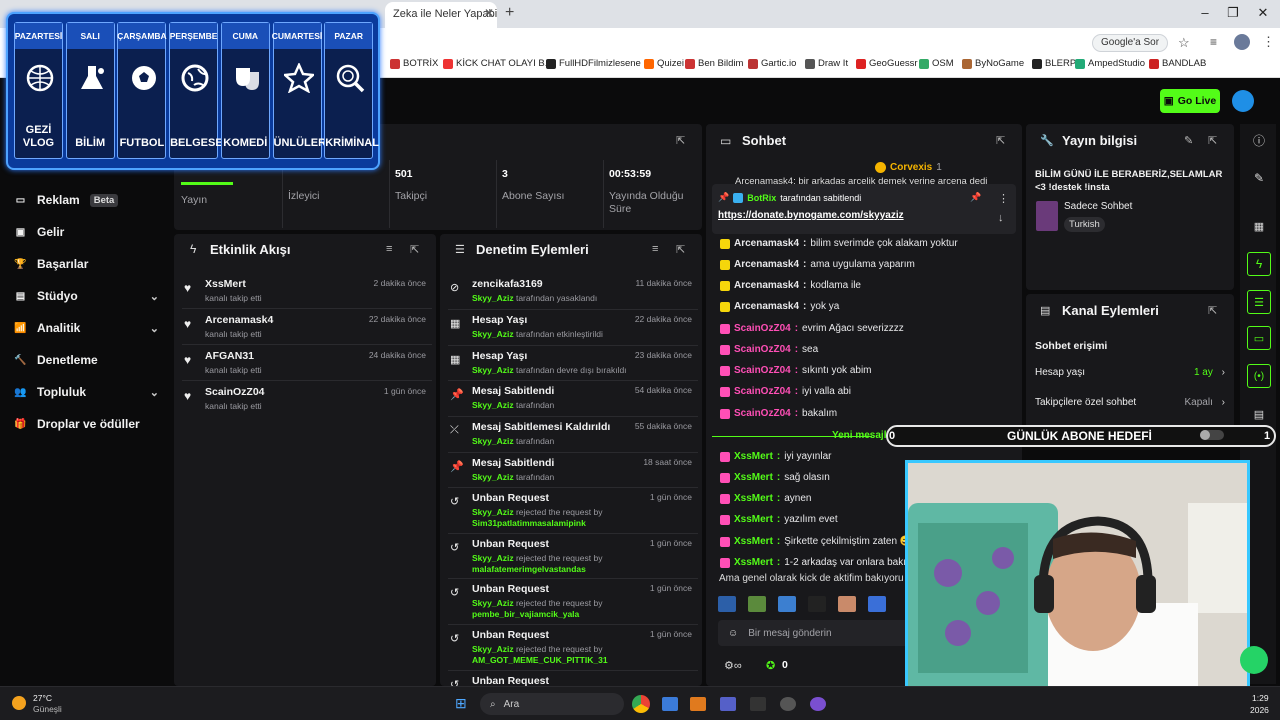  What do you see at coordinates (1268, 42) in the screenshot?
I see `menu-dots-icon: ⋮` at bounding box center [1268, 42].